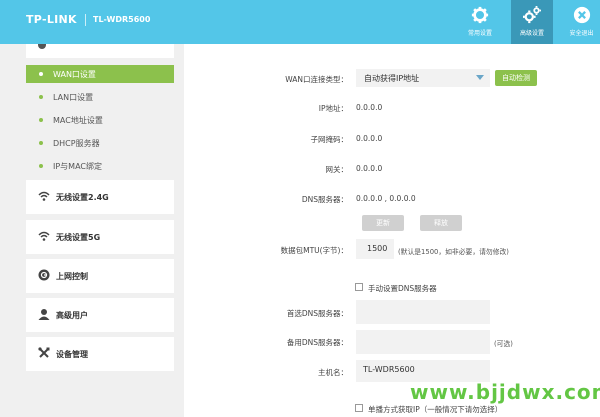 The image size is (600, 417). What do you see at coordinates (479, 33) in the screenshot?
I see `nav-label: 常用设置` at bounding box center [479, 33].